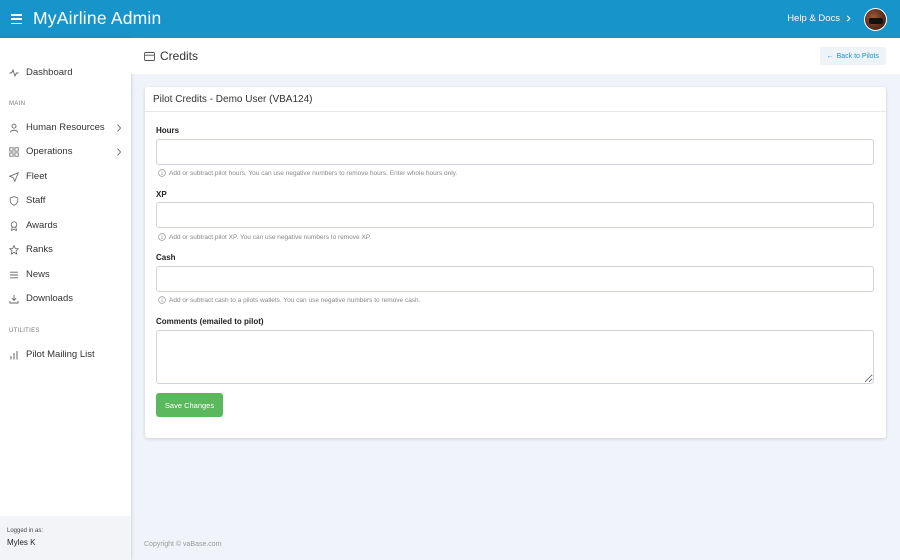  Describe the element at coordinates (233, 99) in the screenshot. I see `card-title: Pilot Credits - Demo User (VBA124)` at that location.